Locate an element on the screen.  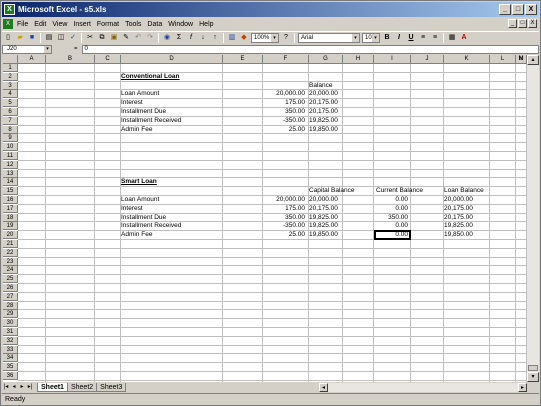
print-icon: ▤ is located at coordinates (49, 38).